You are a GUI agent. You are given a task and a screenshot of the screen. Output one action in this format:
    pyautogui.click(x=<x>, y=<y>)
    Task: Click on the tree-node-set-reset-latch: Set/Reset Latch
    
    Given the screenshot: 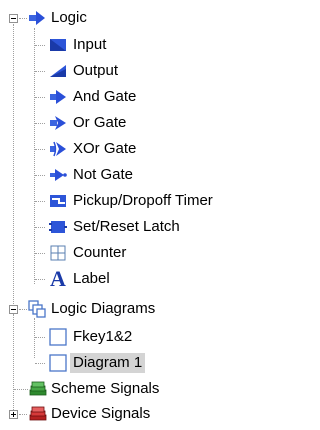 What is the action you would take?
    pyautogui.click(x=137, y=227)
    